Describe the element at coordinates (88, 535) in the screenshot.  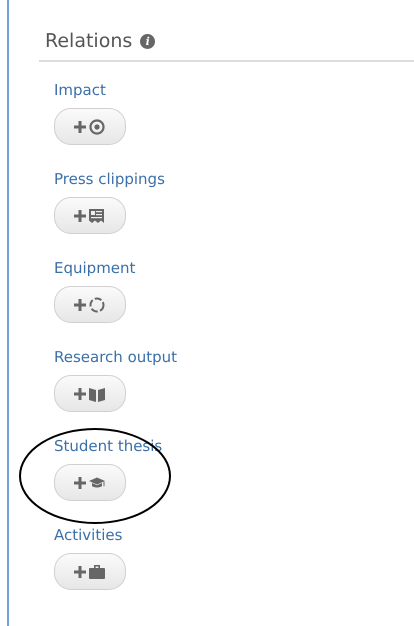
I see `relation-label: Activities` at that location.